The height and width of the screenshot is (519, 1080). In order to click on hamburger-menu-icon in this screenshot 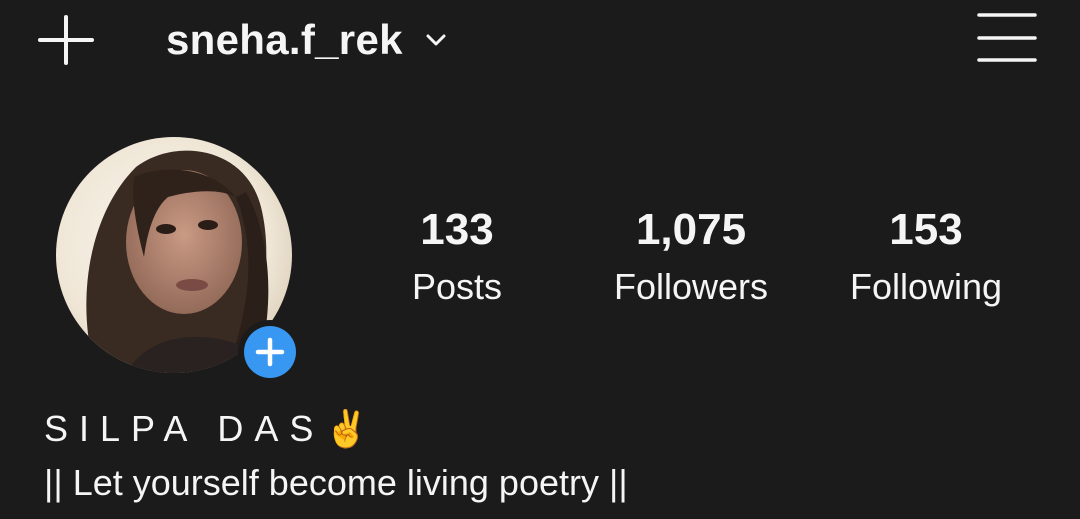, I will do `click(1007, 37)`.